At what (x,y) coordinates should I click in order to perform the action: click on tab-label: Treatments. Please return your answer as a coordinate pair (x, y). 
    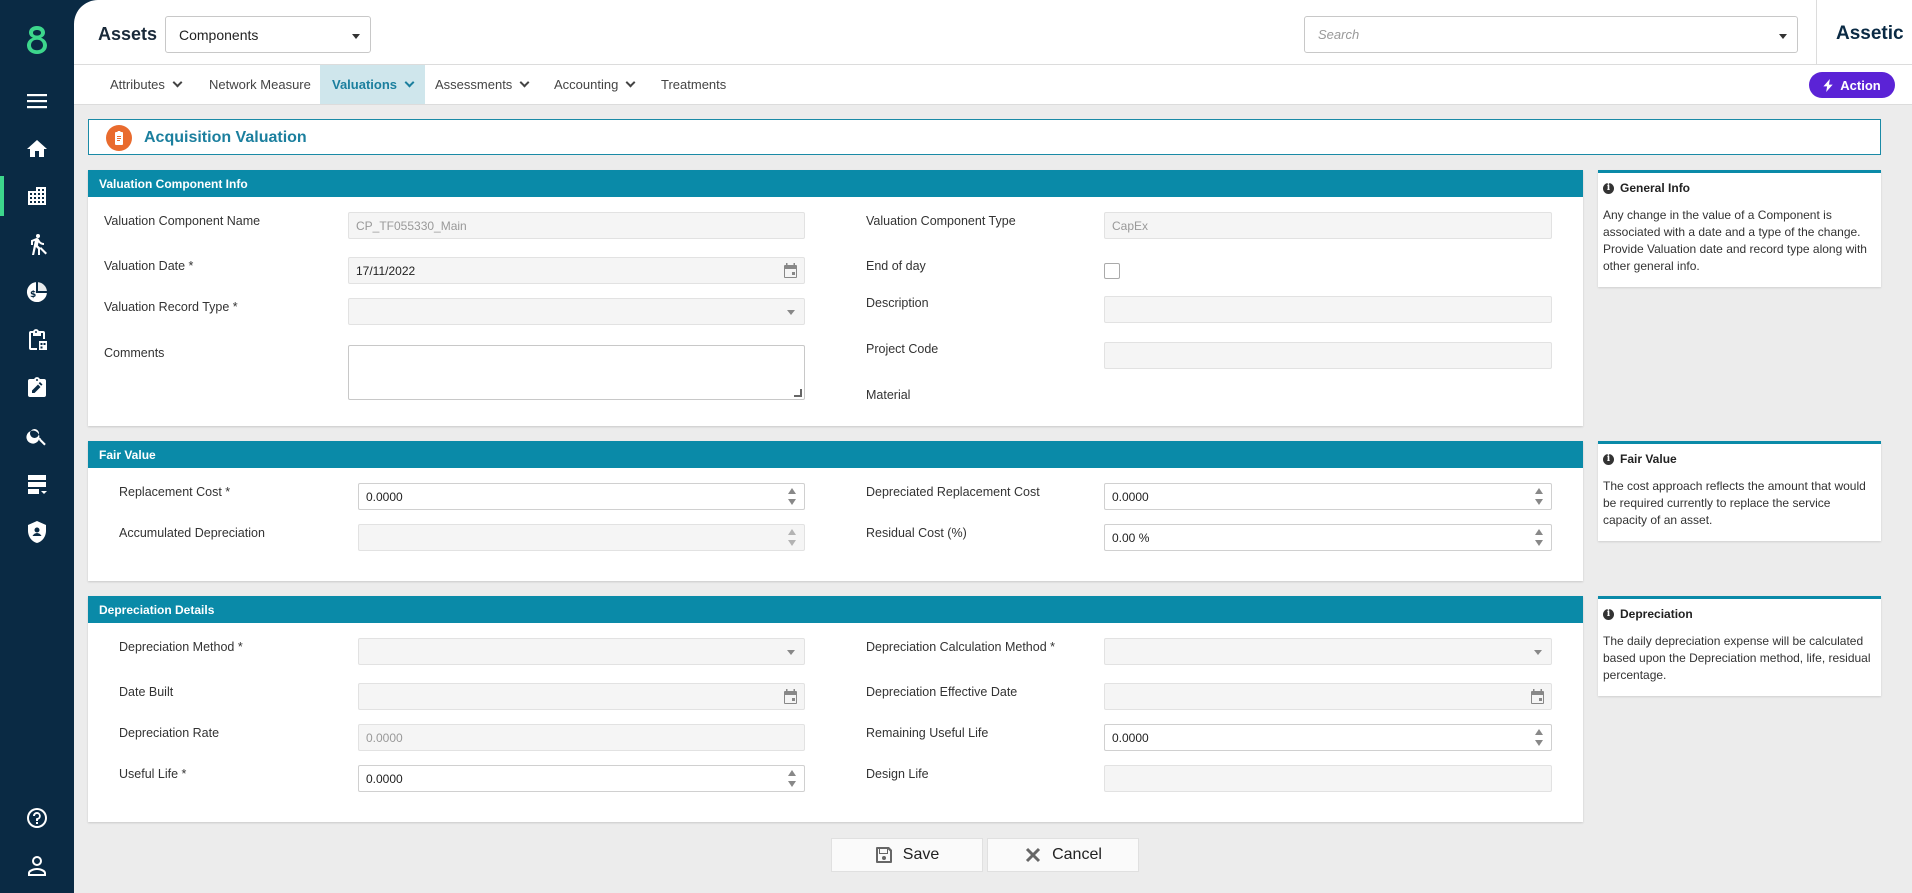
    Looking at the image, I should click on (694, 84).